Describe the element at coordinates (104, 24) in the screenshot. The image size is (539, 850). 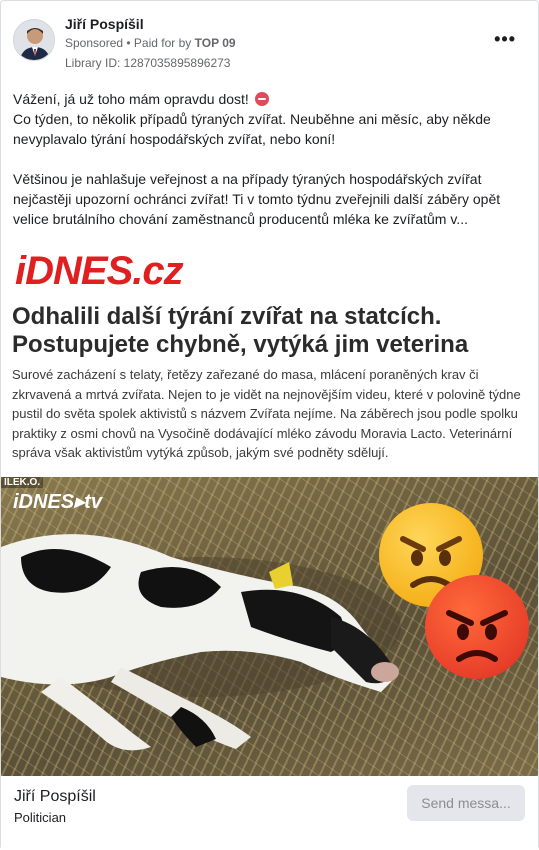
I see `advertiser-name: Jiří Pospíšil` at that location.